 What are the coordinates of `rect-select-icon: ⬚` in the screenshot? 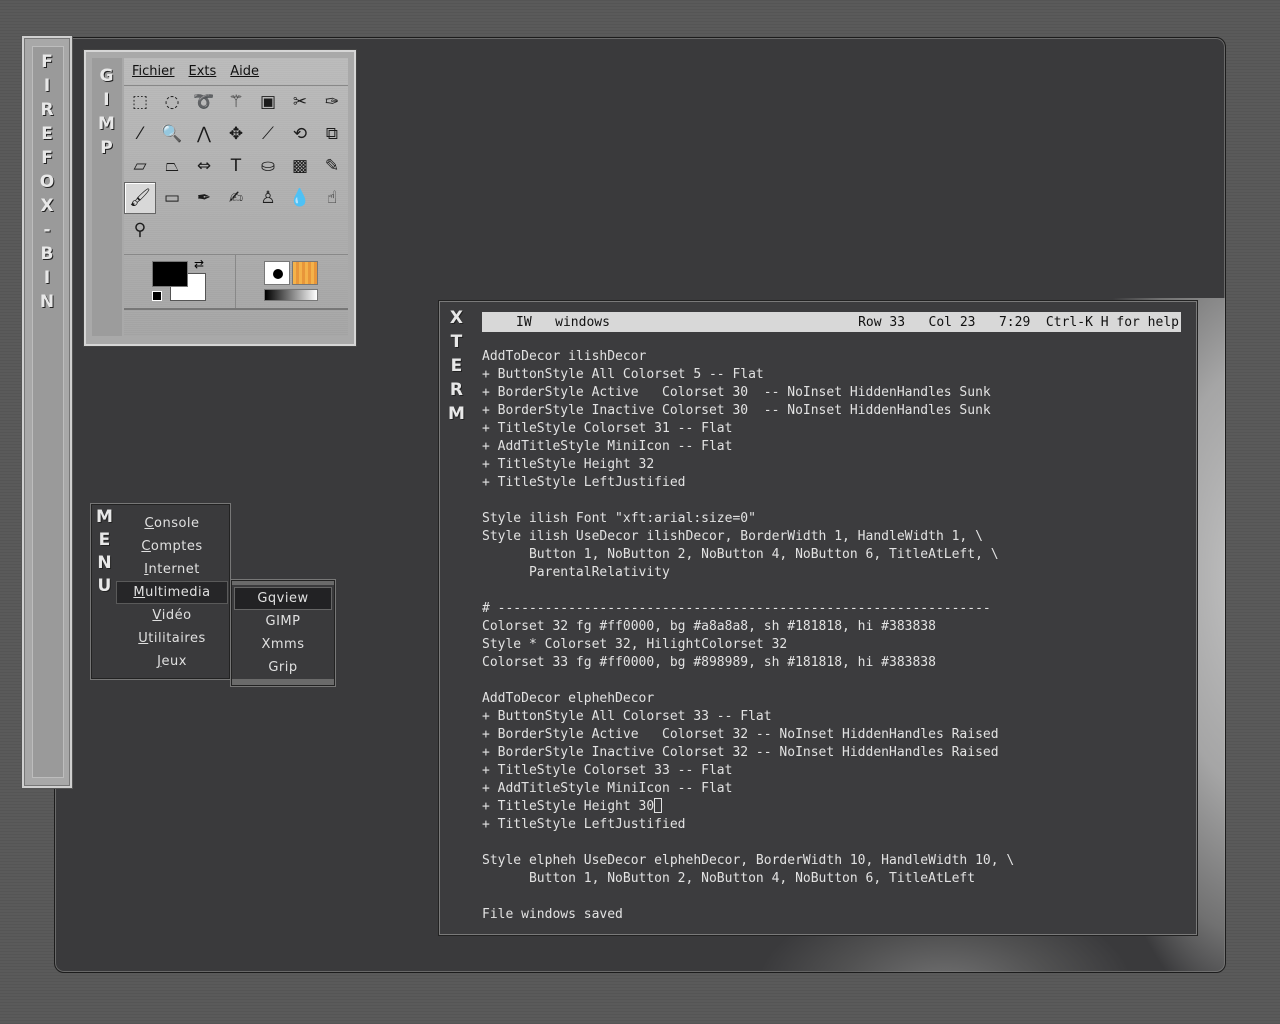 It's located at (140, 102).